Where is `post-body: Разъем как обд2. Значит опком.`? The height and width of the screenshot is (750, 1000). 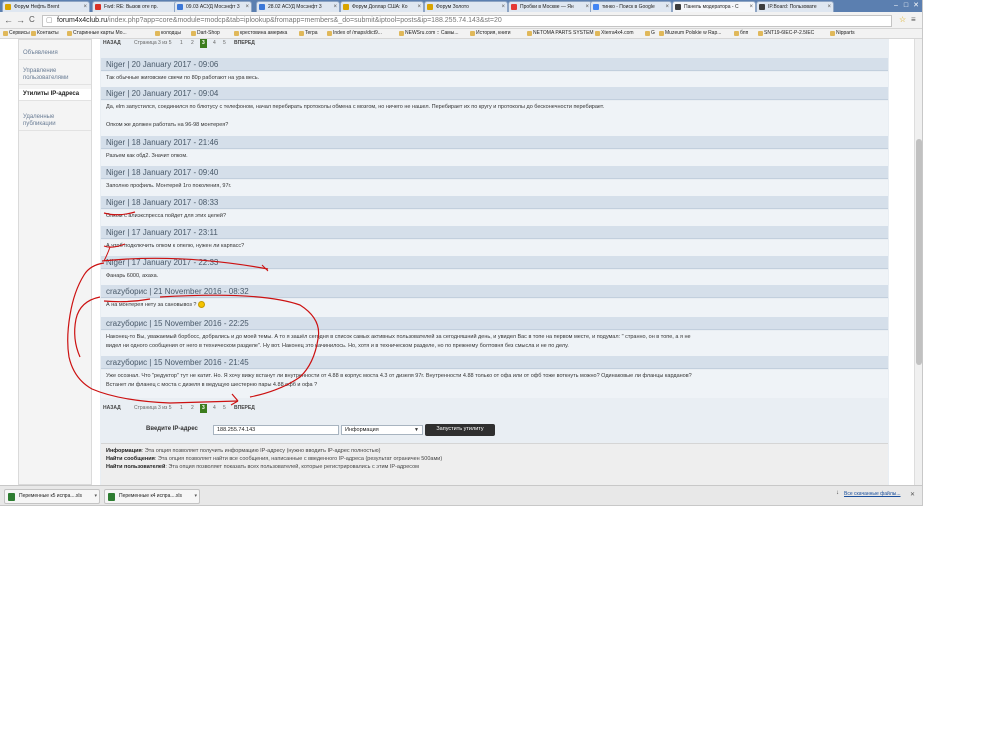
post-body: Разъем как обд2. Значит опком. is located at coordinates (494, 158).